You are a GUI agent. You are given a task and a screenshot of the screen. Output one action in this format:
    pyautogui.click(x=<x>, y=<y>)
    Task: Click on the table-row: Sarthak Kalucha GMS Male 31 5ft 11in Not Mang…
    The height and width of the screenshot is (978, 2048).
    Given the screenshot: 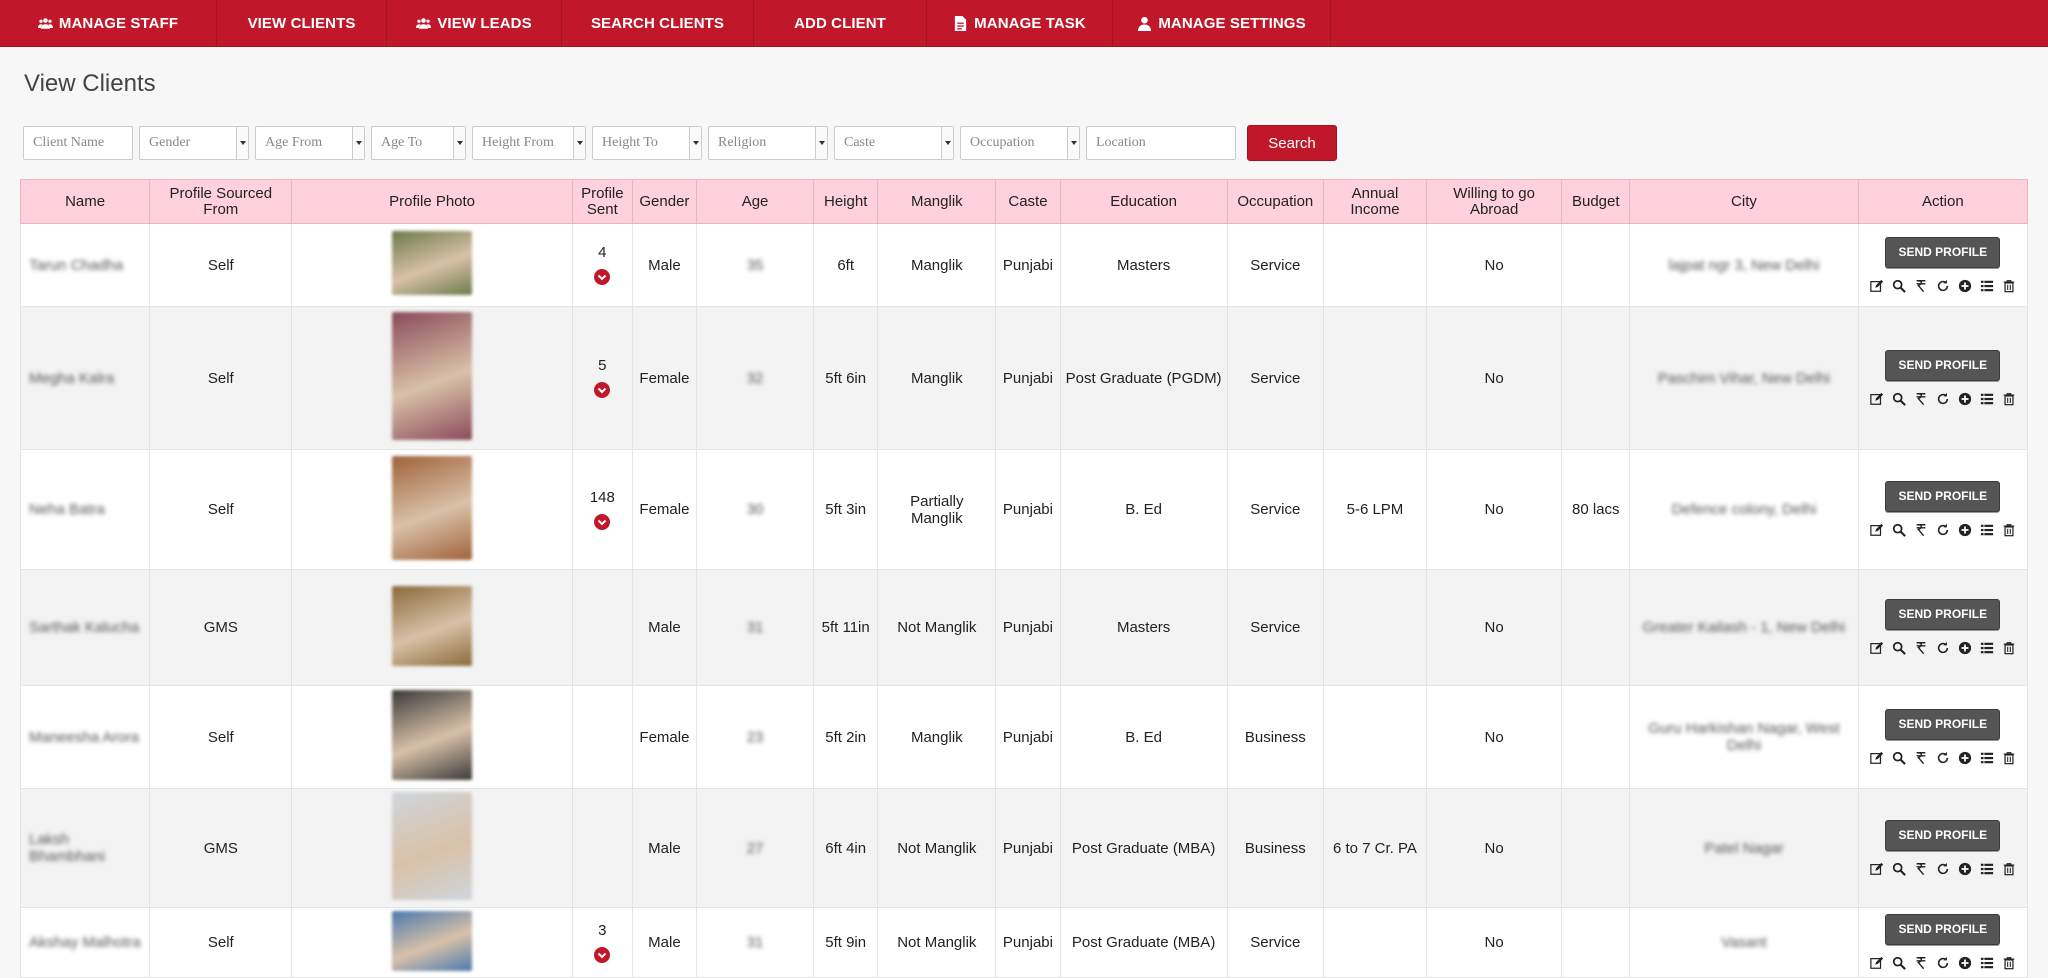 What is the action you would take?
    pyautogui.click(x=1024, y=627)
    